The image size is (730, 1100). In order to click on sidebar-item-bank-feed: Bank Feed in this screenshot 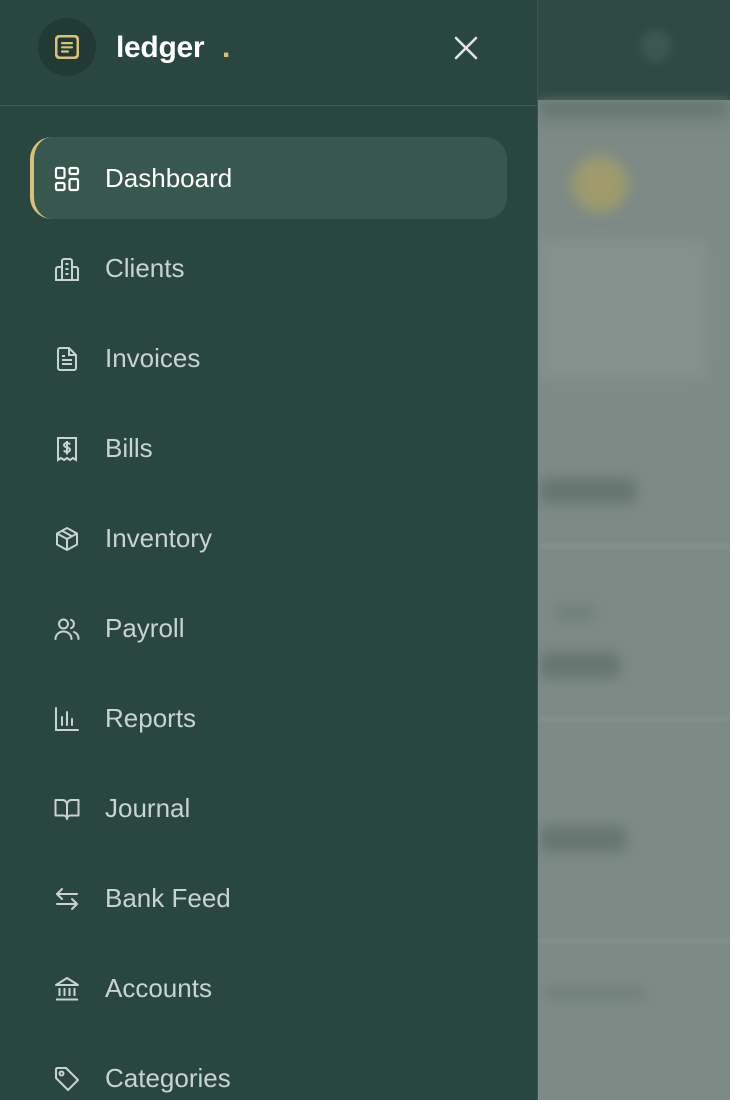, I will do `click(268, 898)`.